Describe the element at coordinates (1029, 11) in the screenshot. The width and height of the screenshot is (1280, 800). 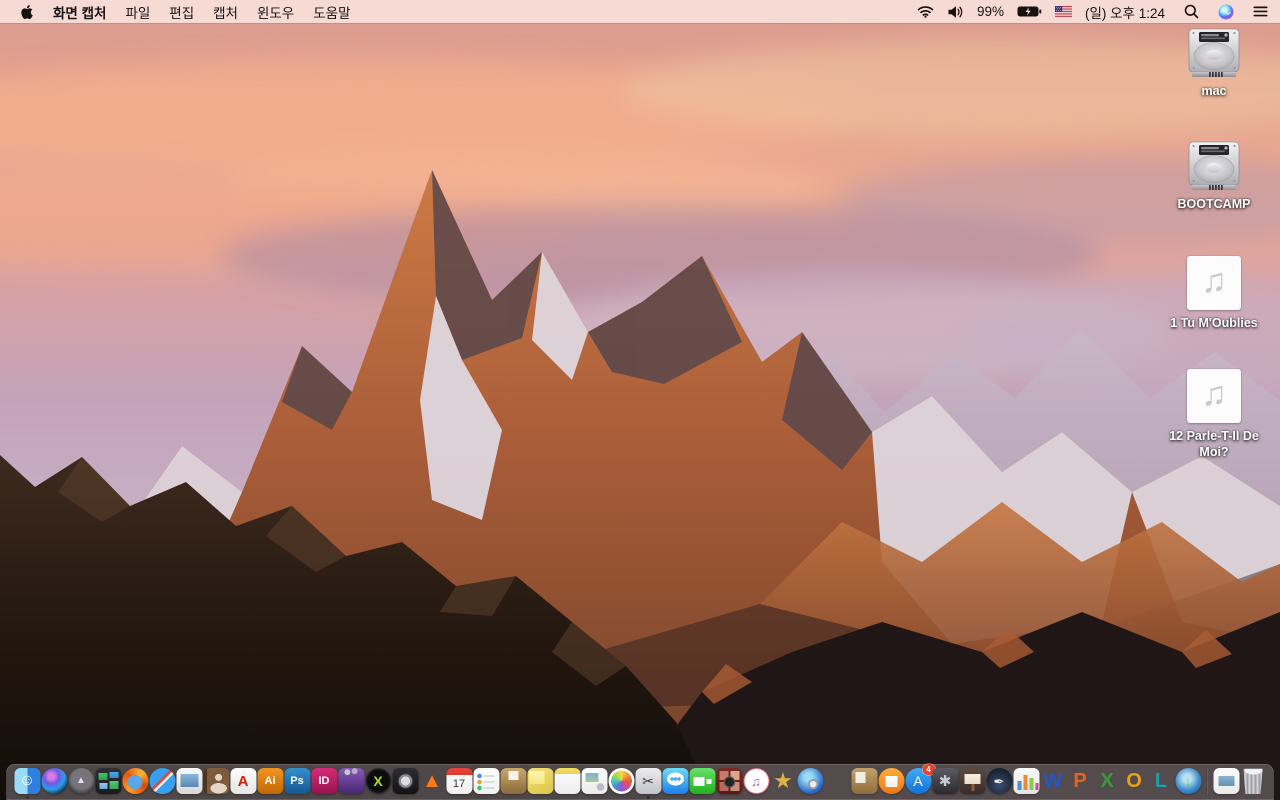
I see `battery-charging-icon` at that location.